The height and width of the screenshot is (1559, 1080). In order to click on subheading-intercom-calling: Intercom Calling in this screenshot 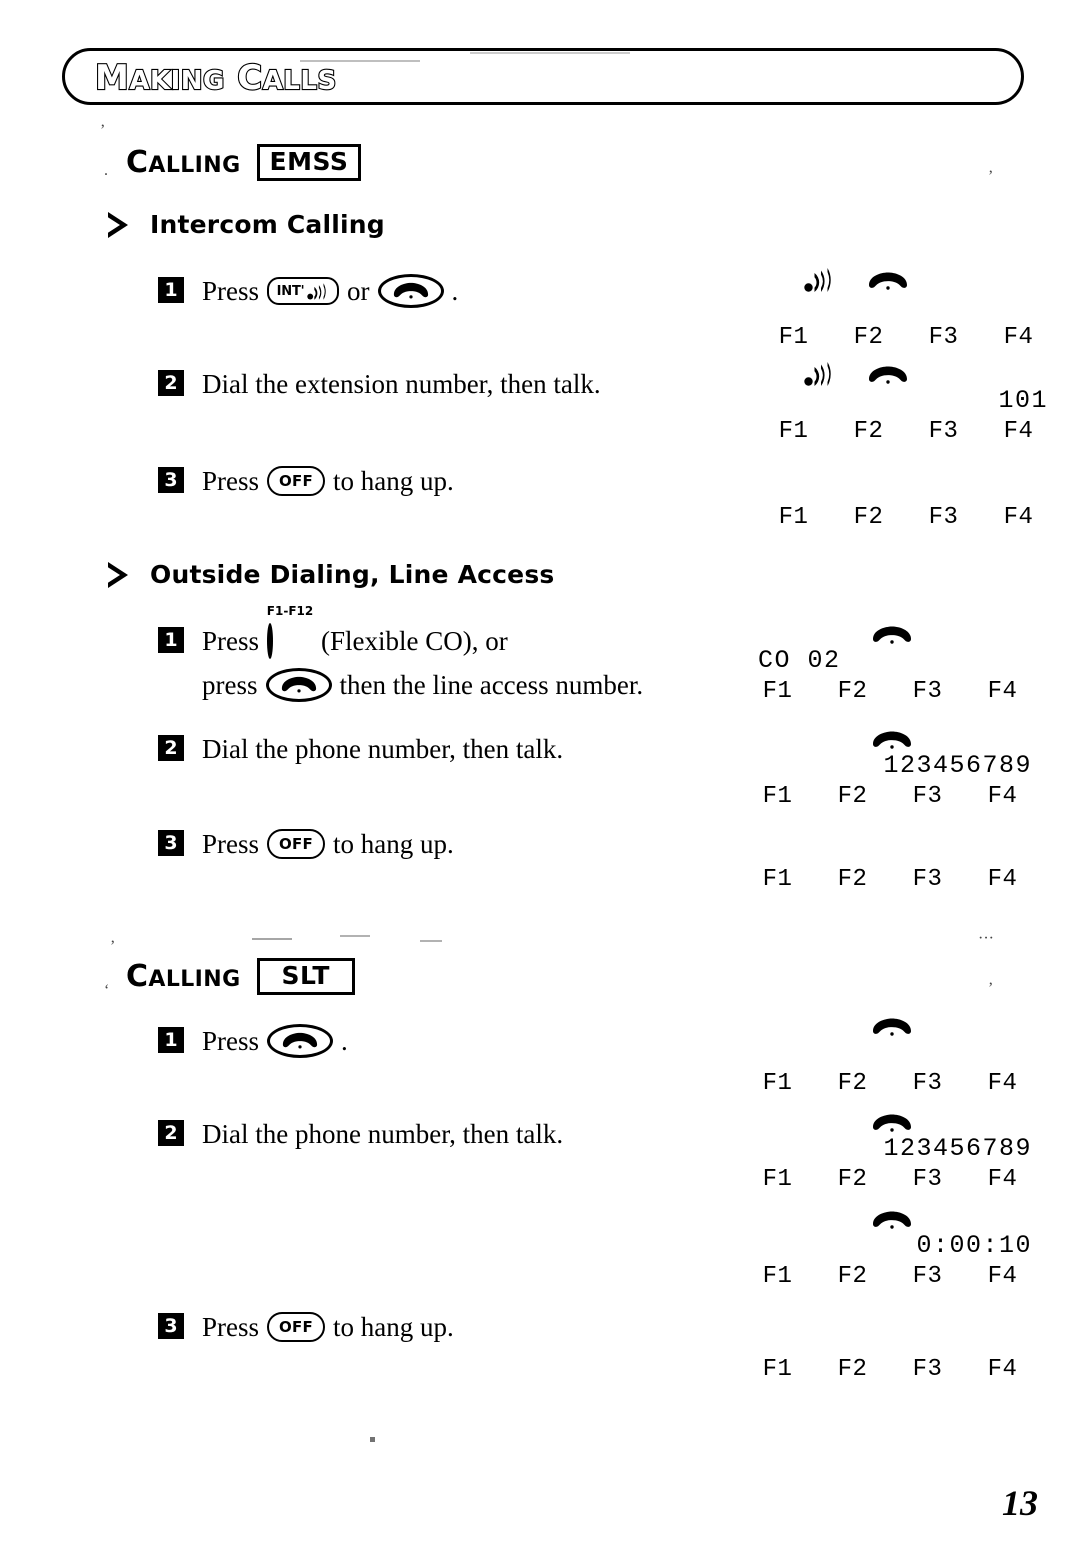, I will do `click(245, 224)`.